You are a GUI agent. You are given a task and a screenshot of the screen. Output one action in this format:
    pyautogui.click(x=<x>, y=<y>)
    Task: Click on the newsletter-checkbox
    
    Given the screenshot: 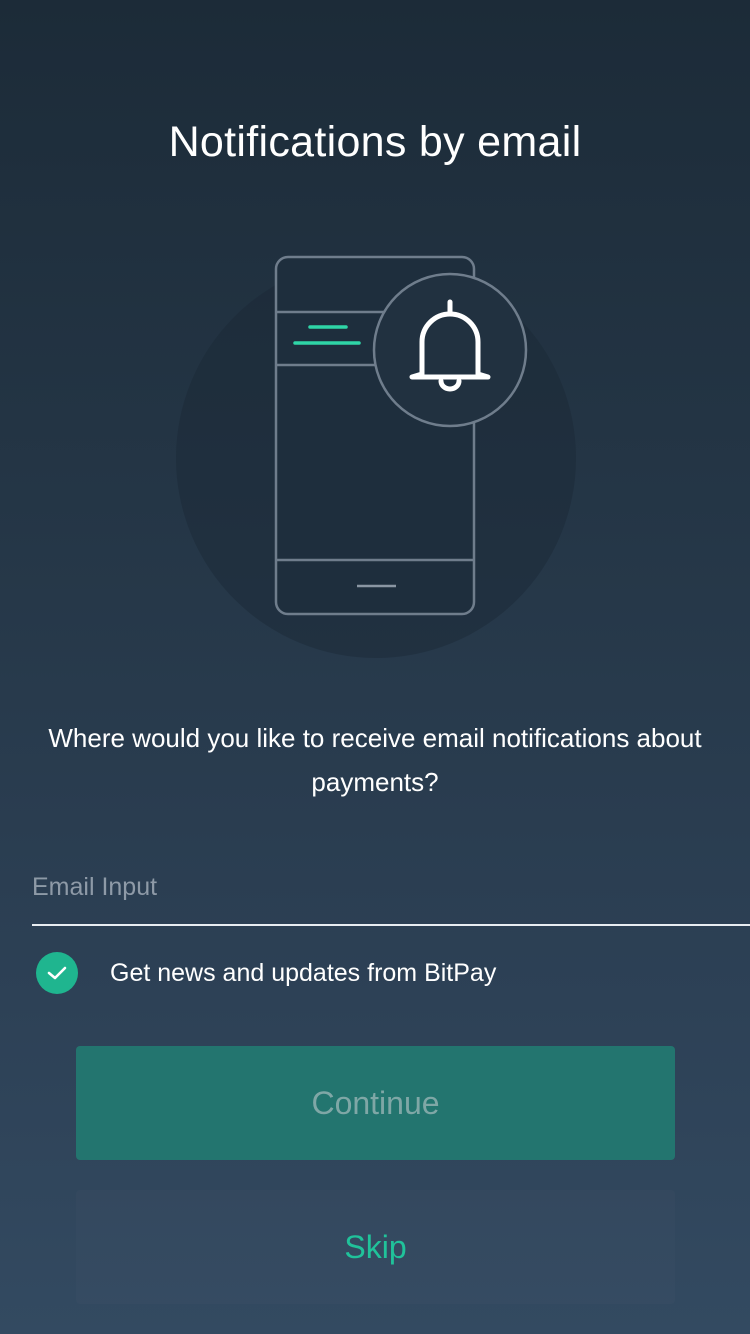 What is the action you would take?
    pyautogui.click(x=57, y=973)
    